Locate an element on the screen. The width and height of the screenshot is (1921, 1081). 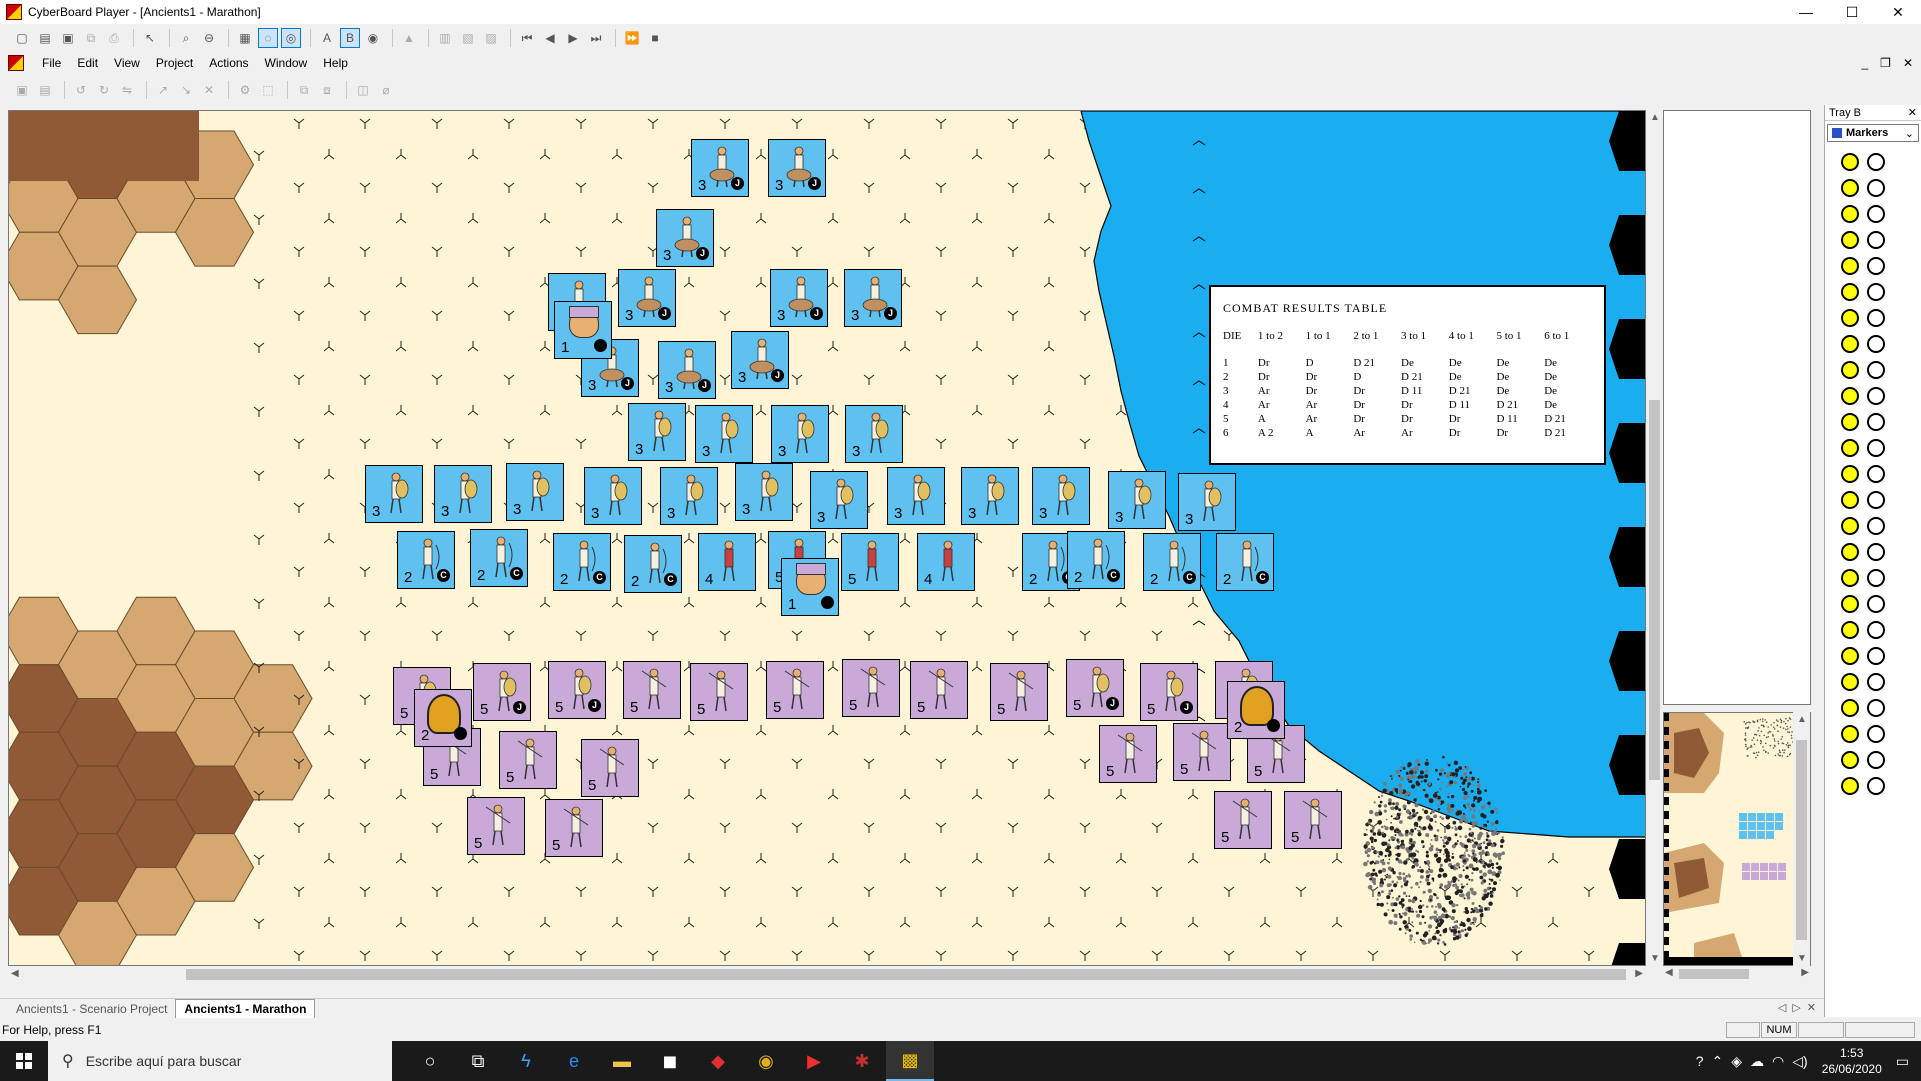
scroll-right-icon: ▶ is located at coordinates (1639, 973).